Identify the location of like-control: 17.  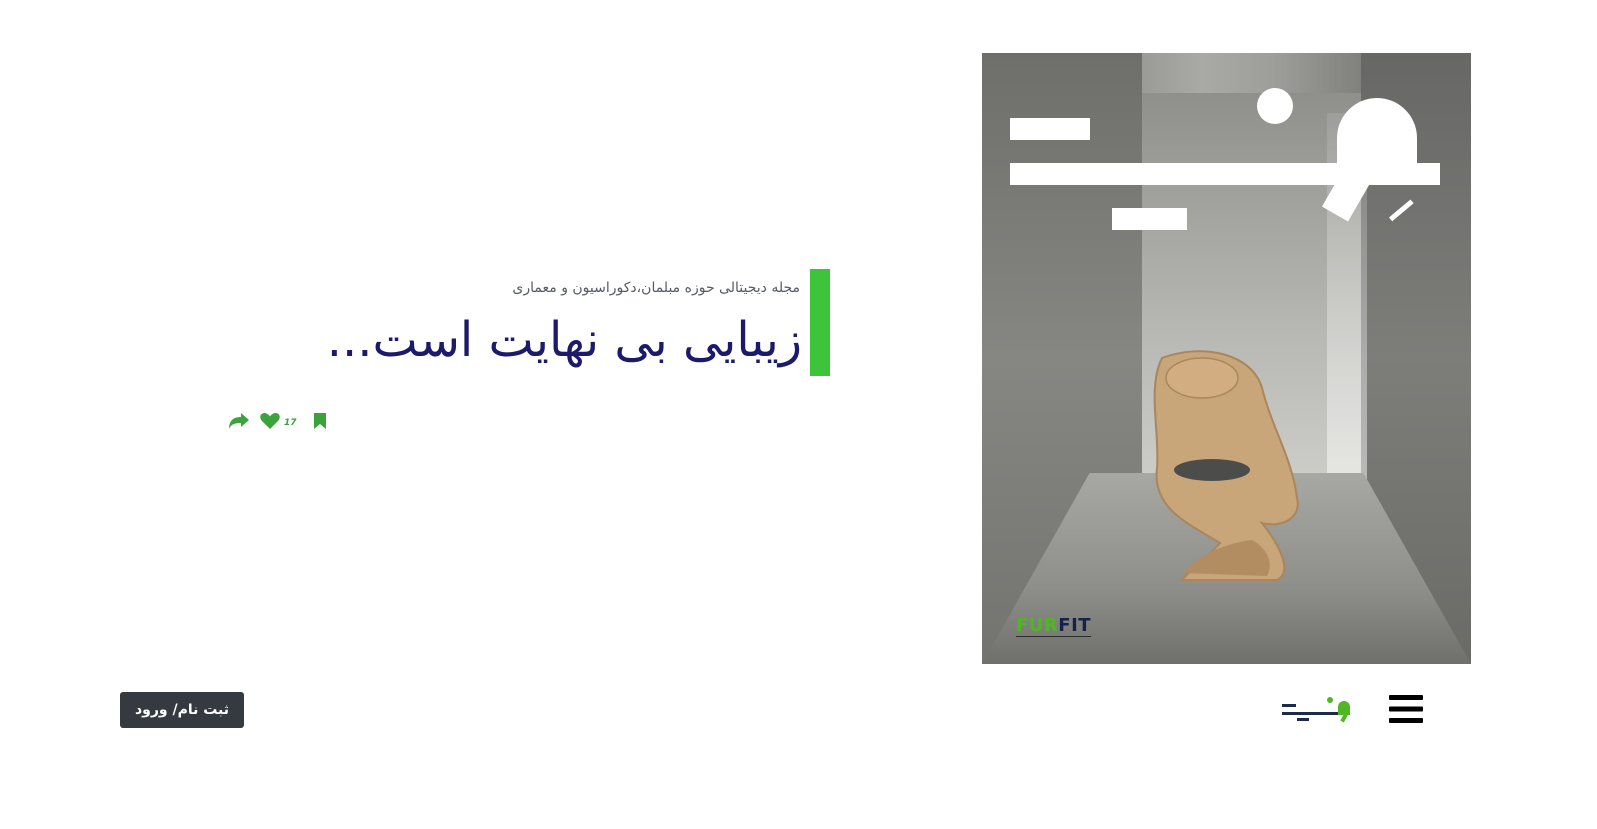
(278, 421).